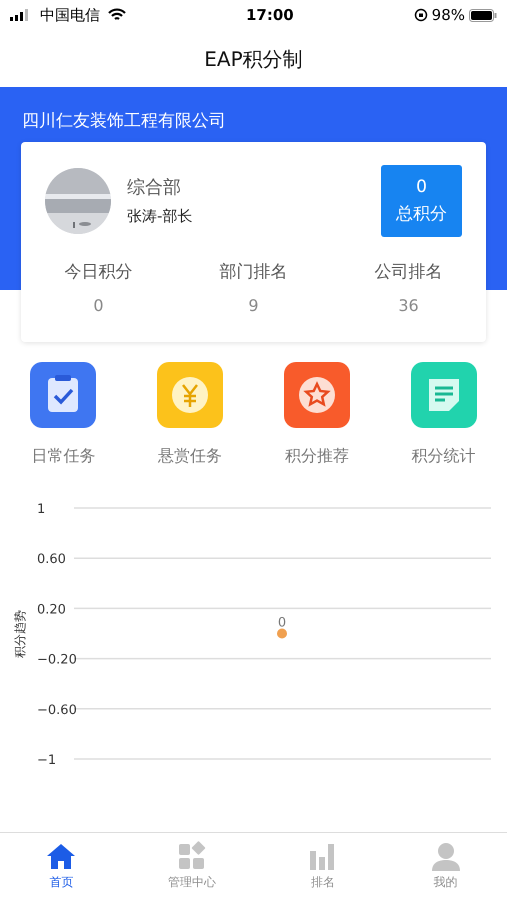 The height and width of the screenshot is (900, 507). What do you see at coordinates (98, 305) in the screenshot?
I see `stat-value: 0` at bounding box center [98, 305].